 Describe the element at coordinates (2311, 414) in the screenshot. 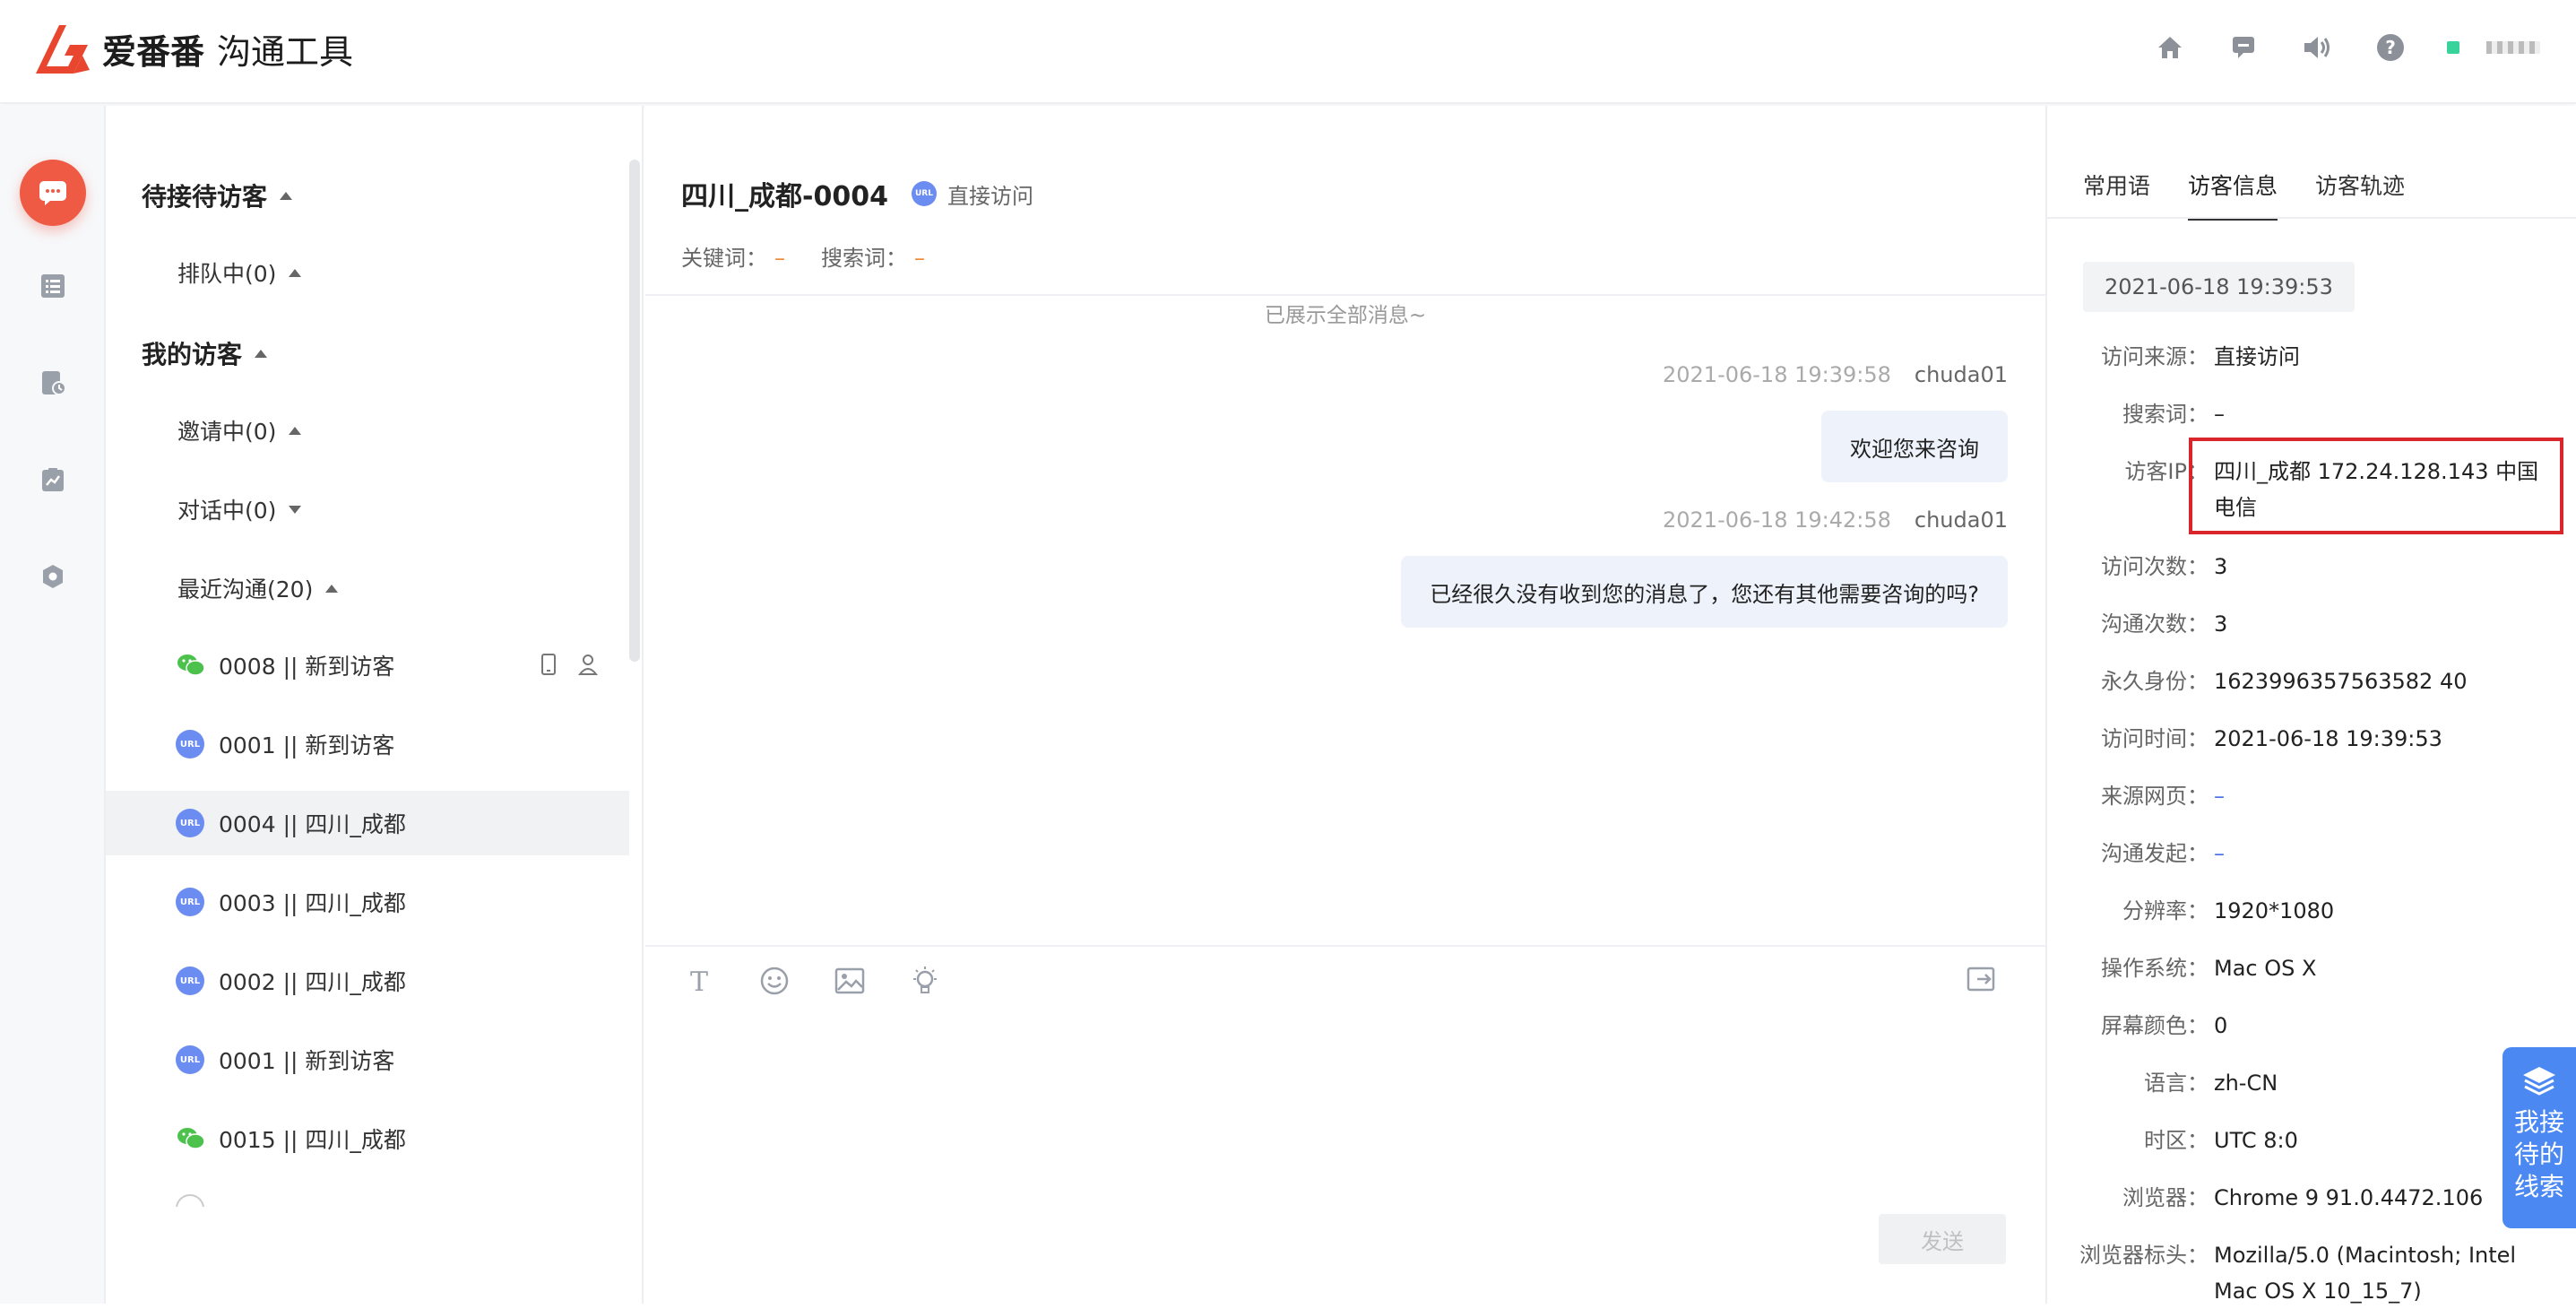

I see `info-row-search: 搜索词： –` at that location.